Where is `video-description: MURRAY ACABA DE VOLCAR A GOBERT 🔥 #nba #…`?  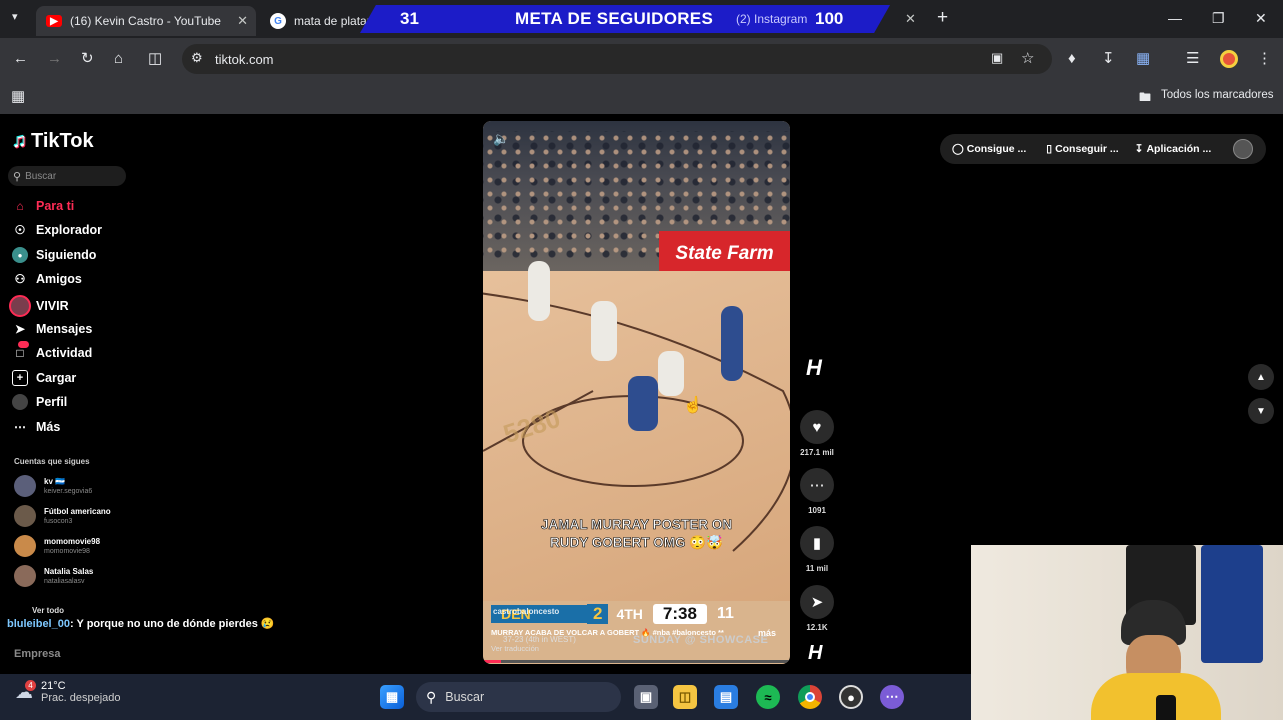 video-description: MURRAY ACABA DE VOLCAR A GOBERT 🔥 #nba #… is located at coordinates (607, 632).